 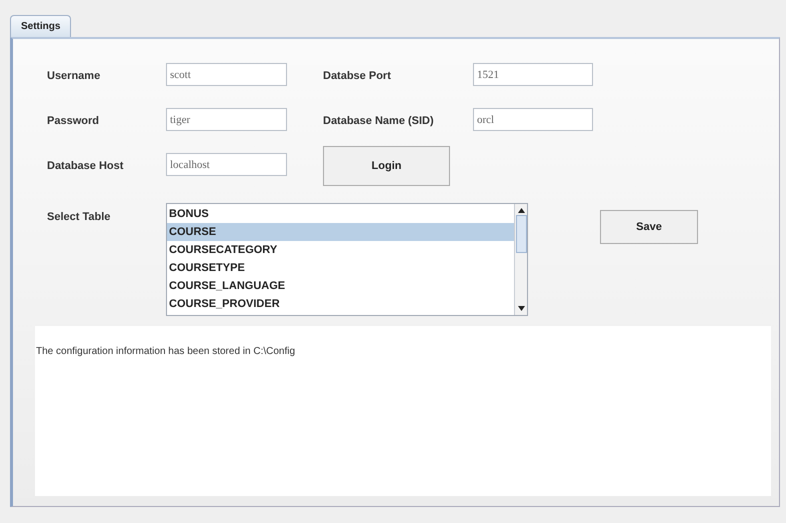 What do you see at coordinates (340, 214) in the screenshot?
I see `list-item: BONUS` at bounding box center [340, 214].